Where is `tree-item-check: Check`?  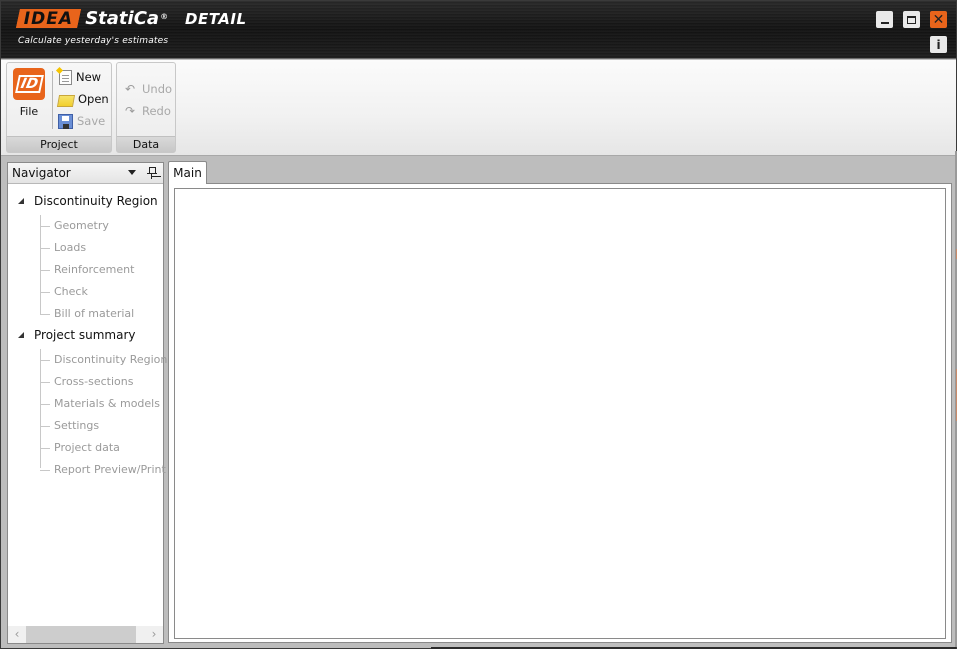
tree-item-check: Check is located at coordinates (71, 292).